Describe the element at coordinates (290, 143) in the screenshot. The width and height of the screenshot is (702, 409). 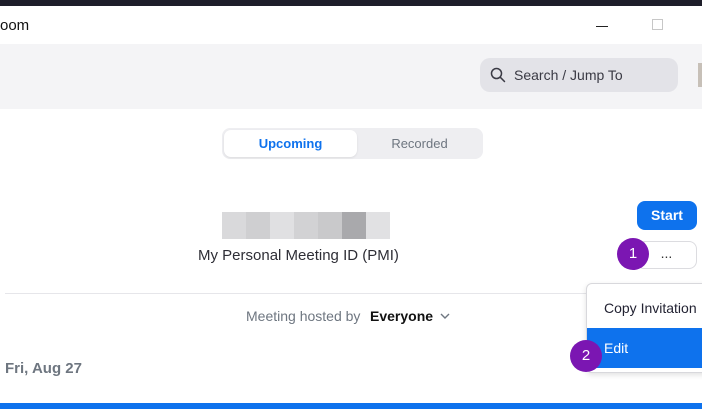
I see `tab-upcoming: Upcoming` at that location.